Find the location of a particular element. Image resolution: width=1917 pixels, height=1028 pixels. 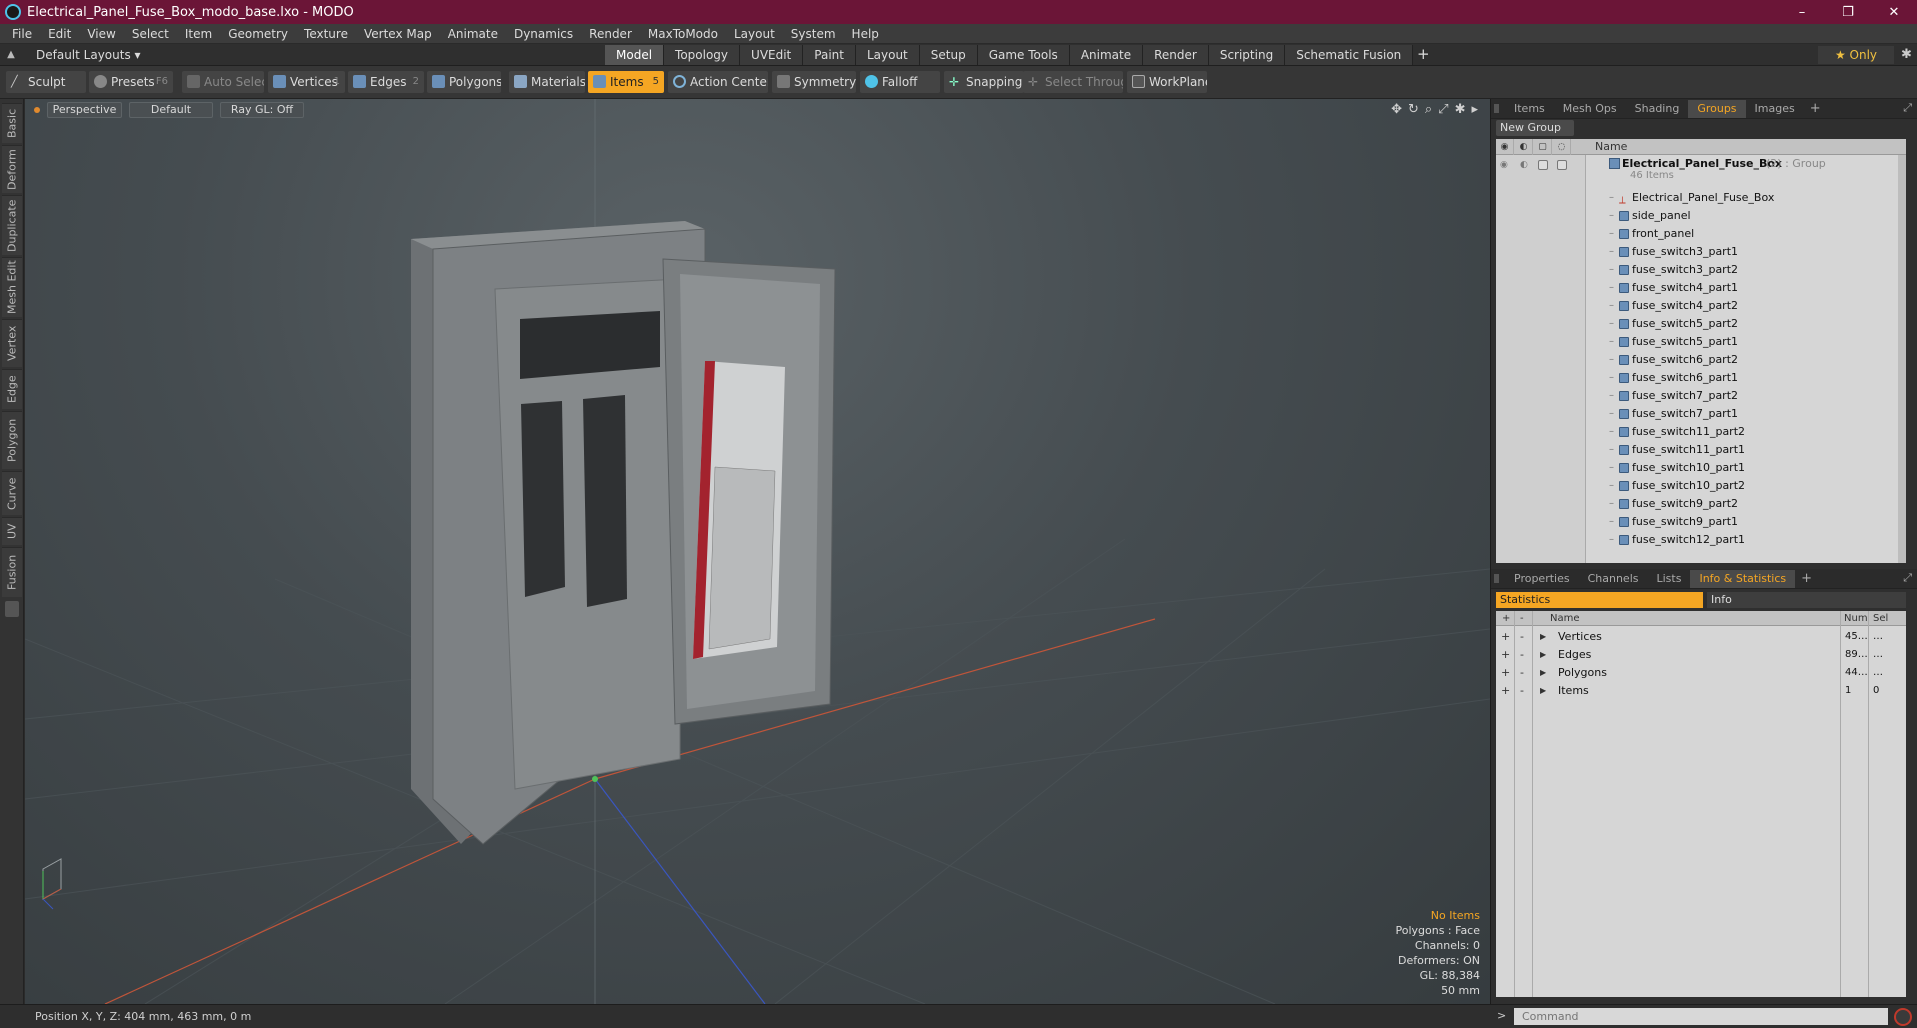

action-center-button: Action Center is located at coordinates (718, 82).